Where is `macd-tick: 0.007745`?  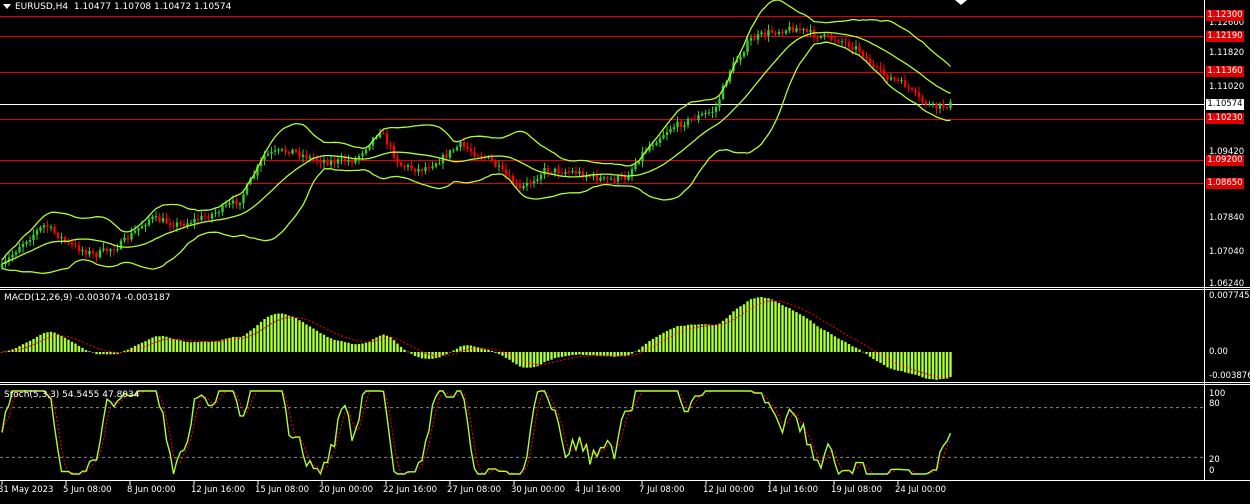
macd-tick: 0.007745 is located at coordinates (1229, 296).